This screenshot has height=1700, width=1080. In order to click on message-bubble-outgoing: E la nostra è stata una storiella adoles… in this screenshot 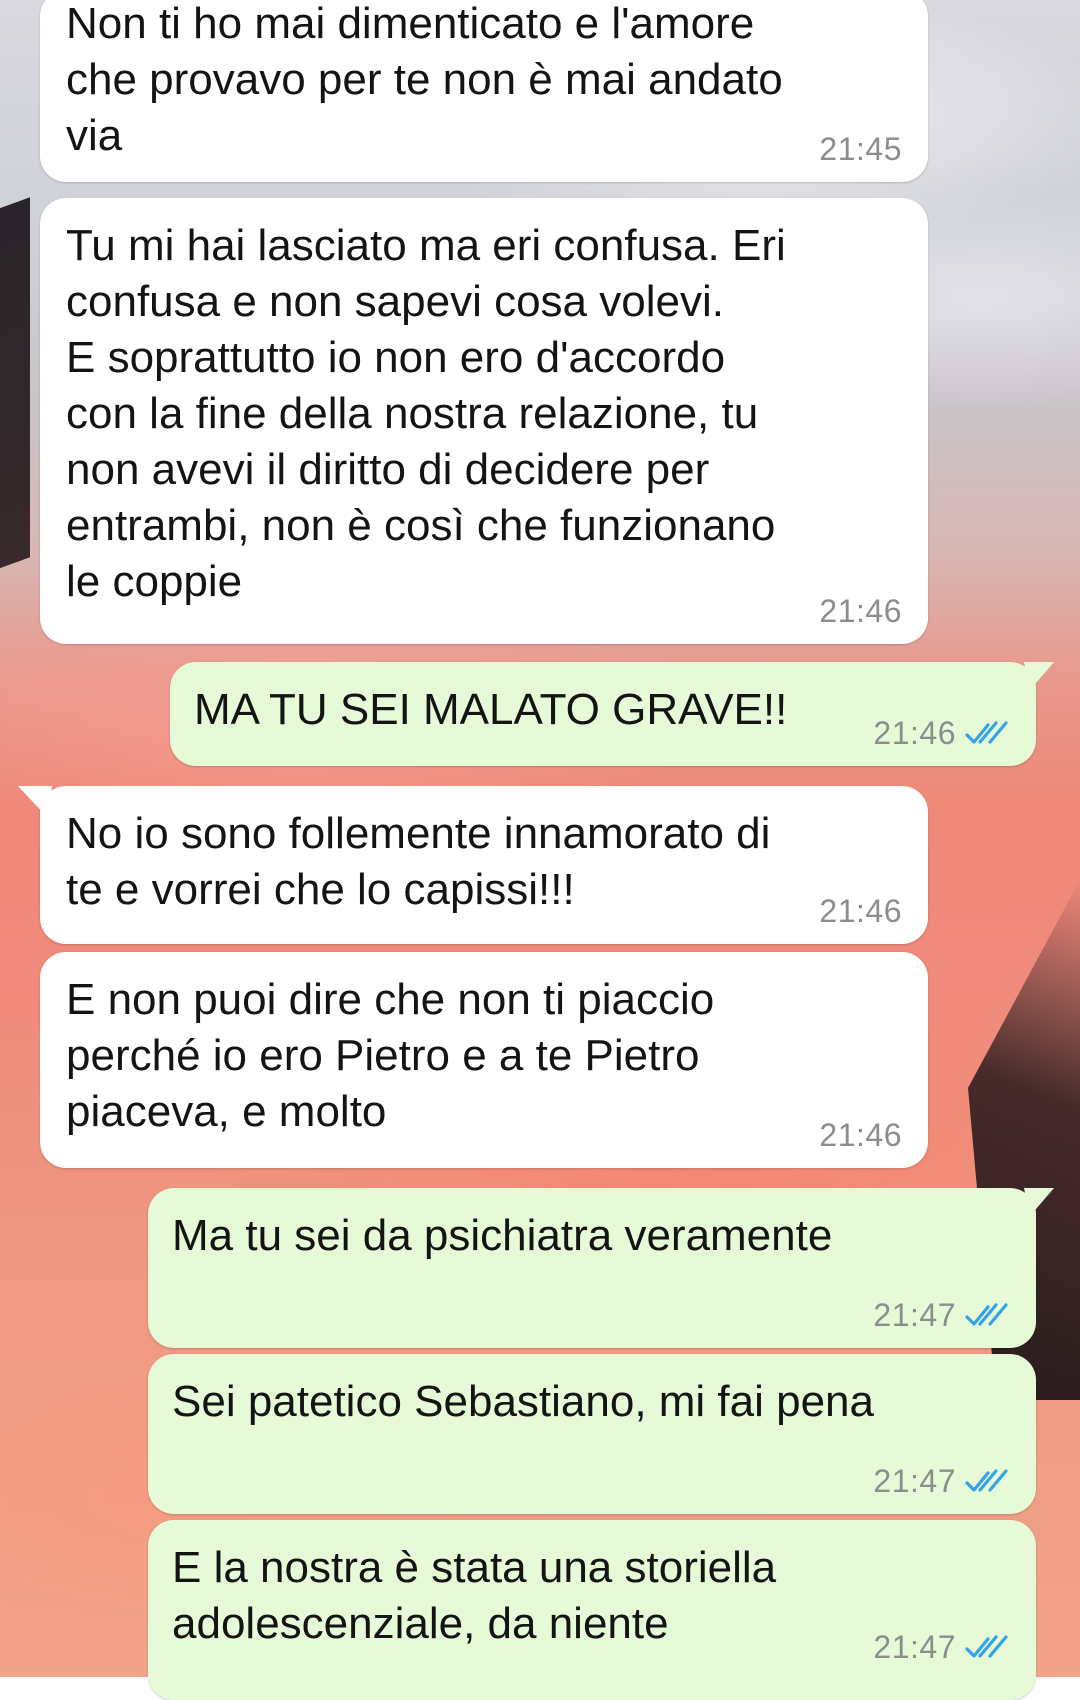, I will do `click(592, 1610)`.